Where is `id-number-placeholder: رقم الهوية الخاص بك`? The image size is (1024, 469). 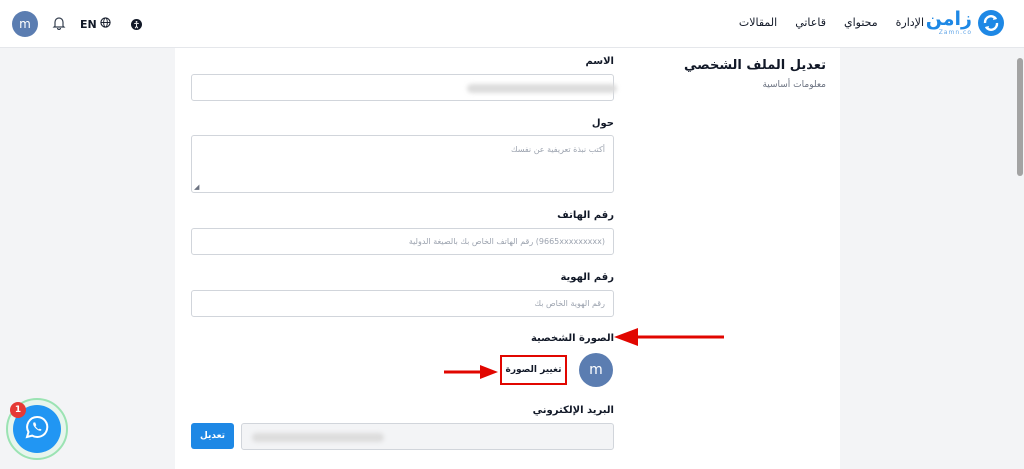
id-number-placeholder: رقم الهوية الخاص بك is located at coordinates (569, 303).